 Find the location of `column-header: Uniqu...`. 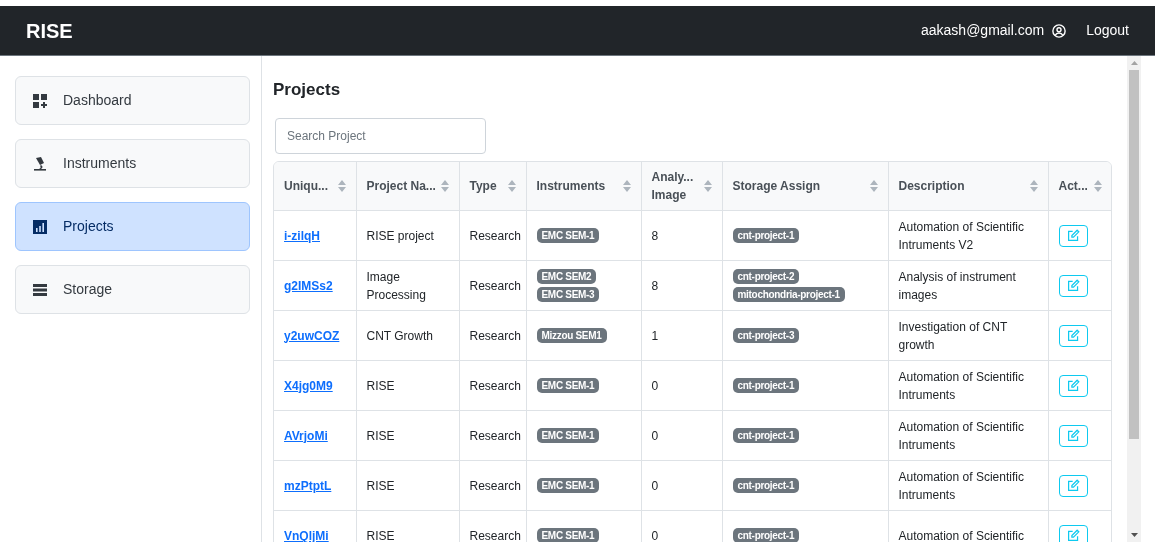

column-header: Uniqu... is located at coordinates (306, 185).